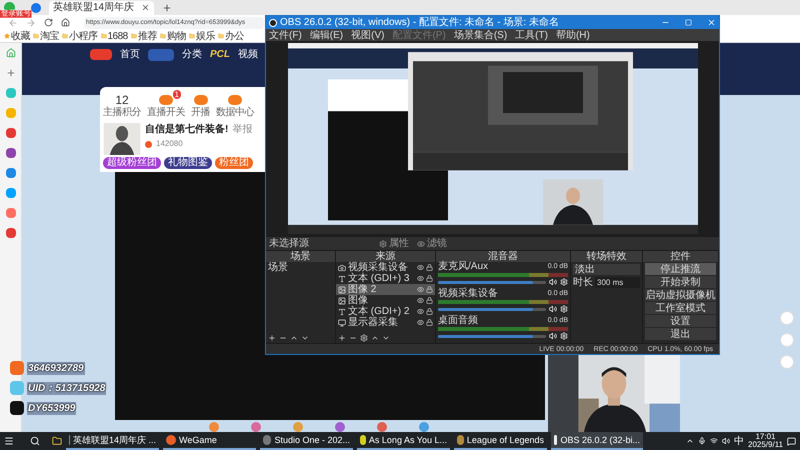 The width and height of the screenshot is (800, 450). Describe the element at coordinates (57, 441) in the screenshot. I see `file-explorer-icon` at that location.